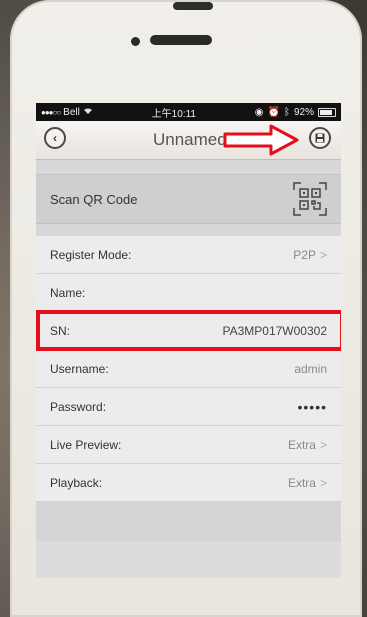 The image size is (367, 617). Describe the element at coordinates (86, 444) in the screenshot. I see `live-preview-label: Live Preview:` at that location.